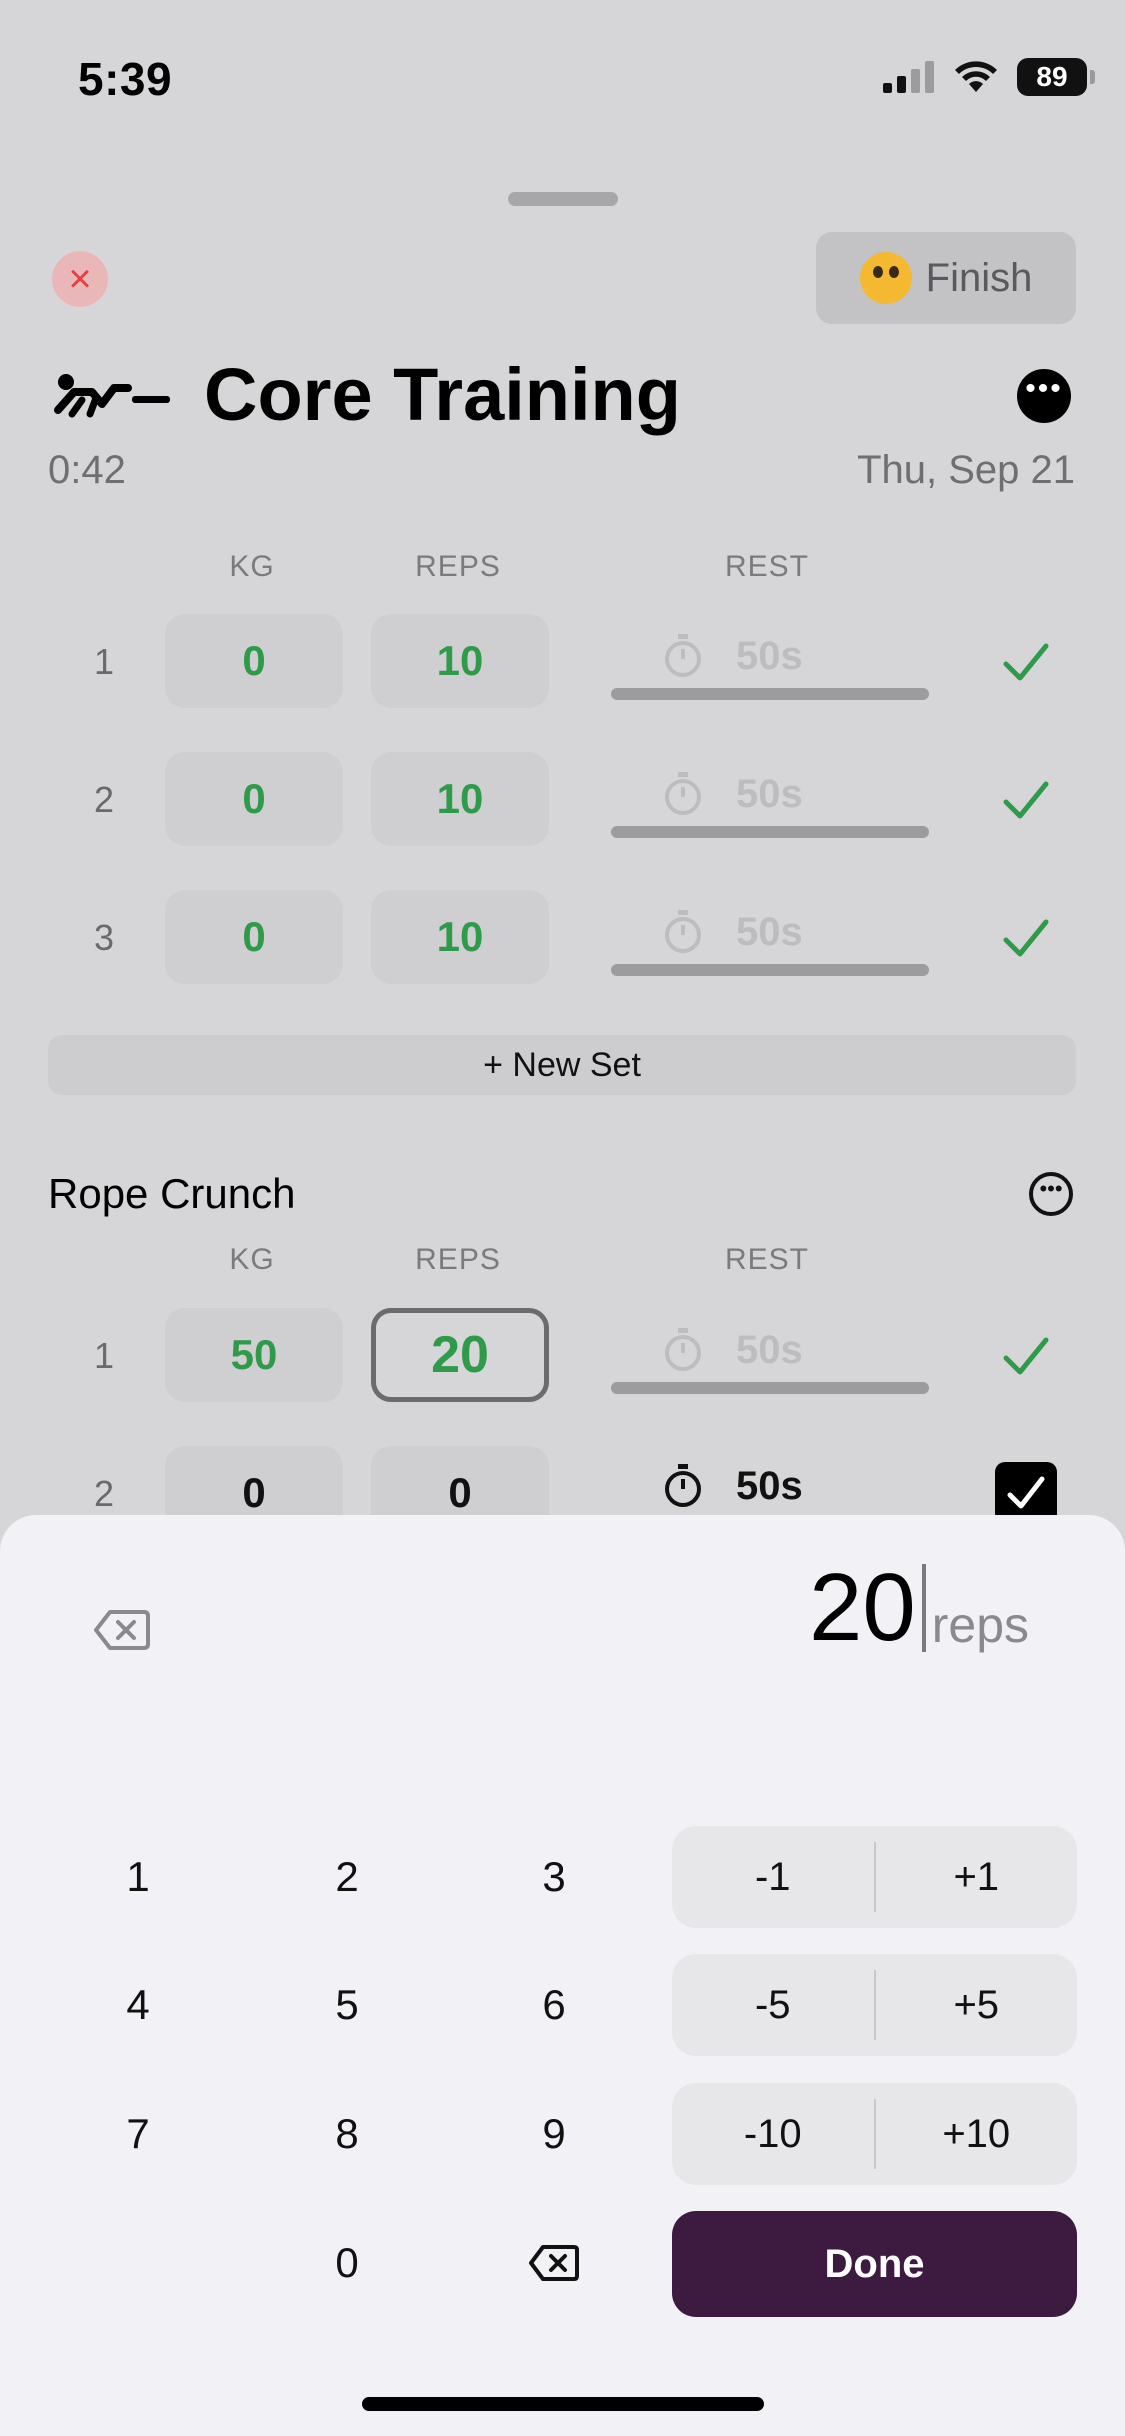  I want to click on workout-title-row: Core Training, so click(366, 394).